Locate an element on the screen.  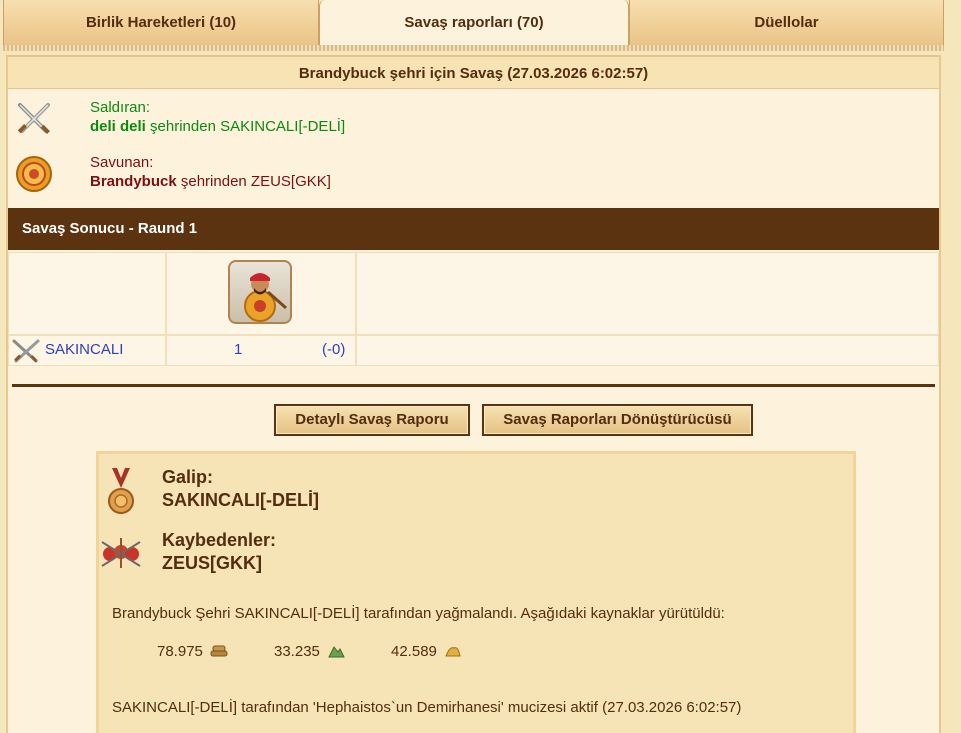
defender-text: şehrinden ZEUS[GKK] is located at coordinates (253, 181).